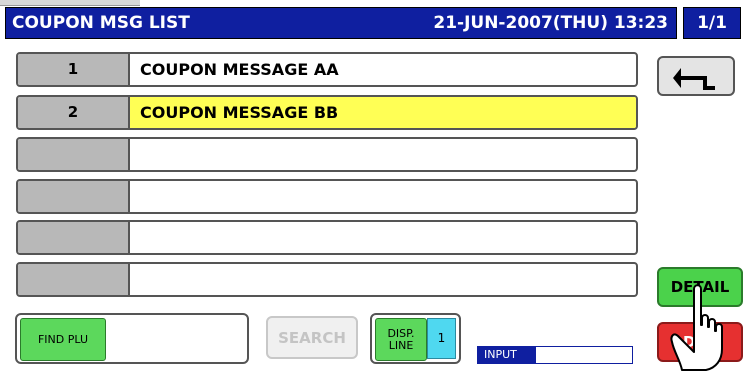  What do you see at coordinates (555, 355) in the screenshot?
I see `input-field: INPUT` at bounding box center [555, 355].